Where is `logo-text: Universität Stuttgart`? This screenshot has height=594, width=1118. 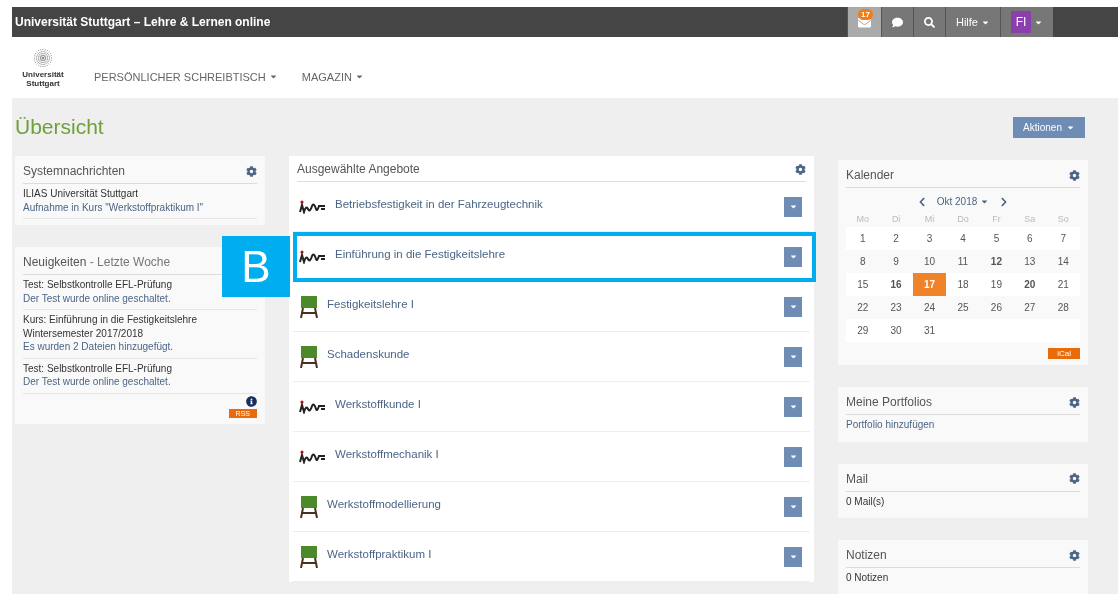
logo-text: Universität Stuttgart is located at coordinates (43, 79).